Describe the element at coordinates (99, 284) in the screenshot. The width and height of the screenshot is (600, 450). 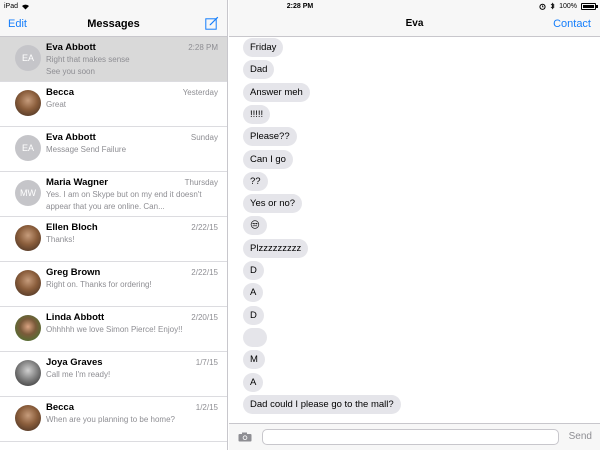
I see `conversation-preview: Right on. Thanks for ordering!` at that location.